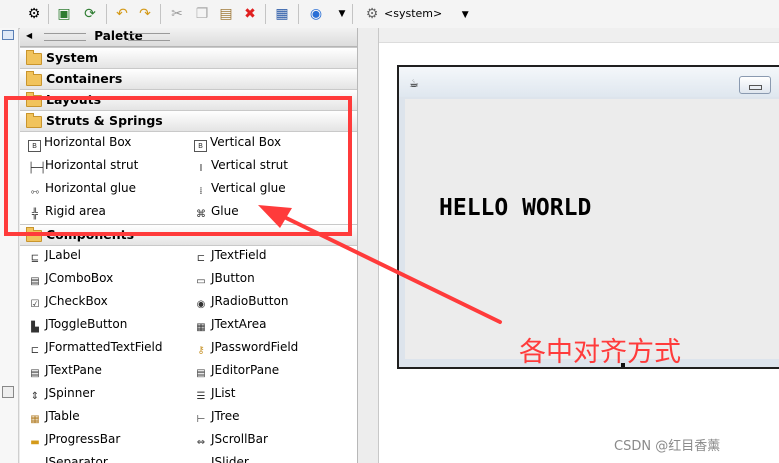 The image size is (779, 463). What do you see at coordinates (600, 352) in the screenshot?
I see `annotation-text: 各中对齐方式` at bounding box center [600, 352].